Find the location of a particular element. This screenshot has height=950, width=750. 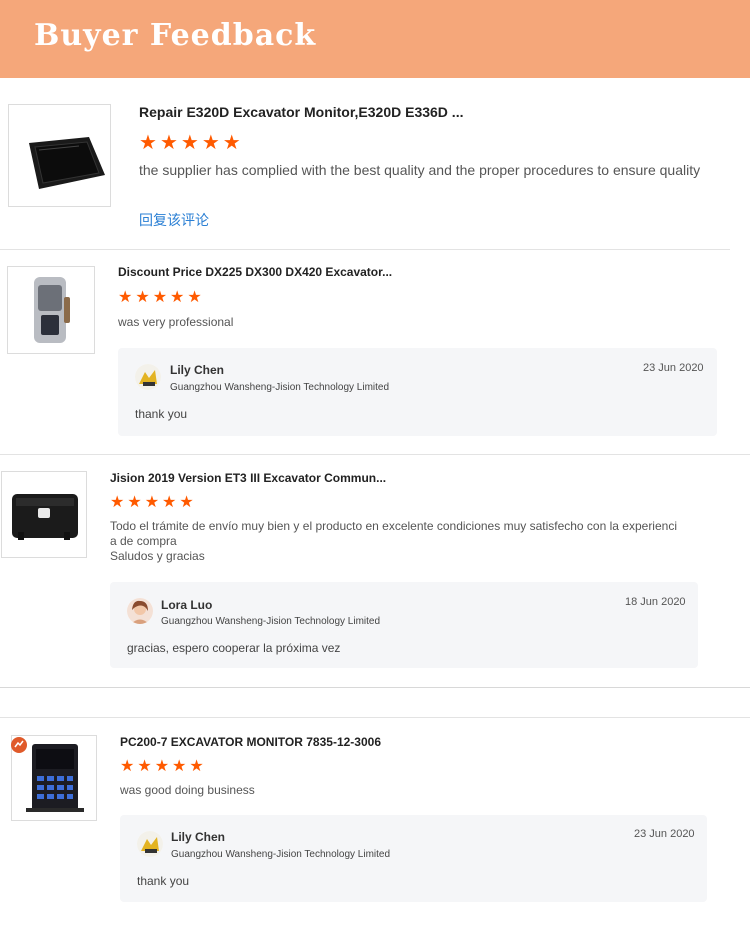

review-text-line: Saludos y gracias is located at coordinates (157, 556).